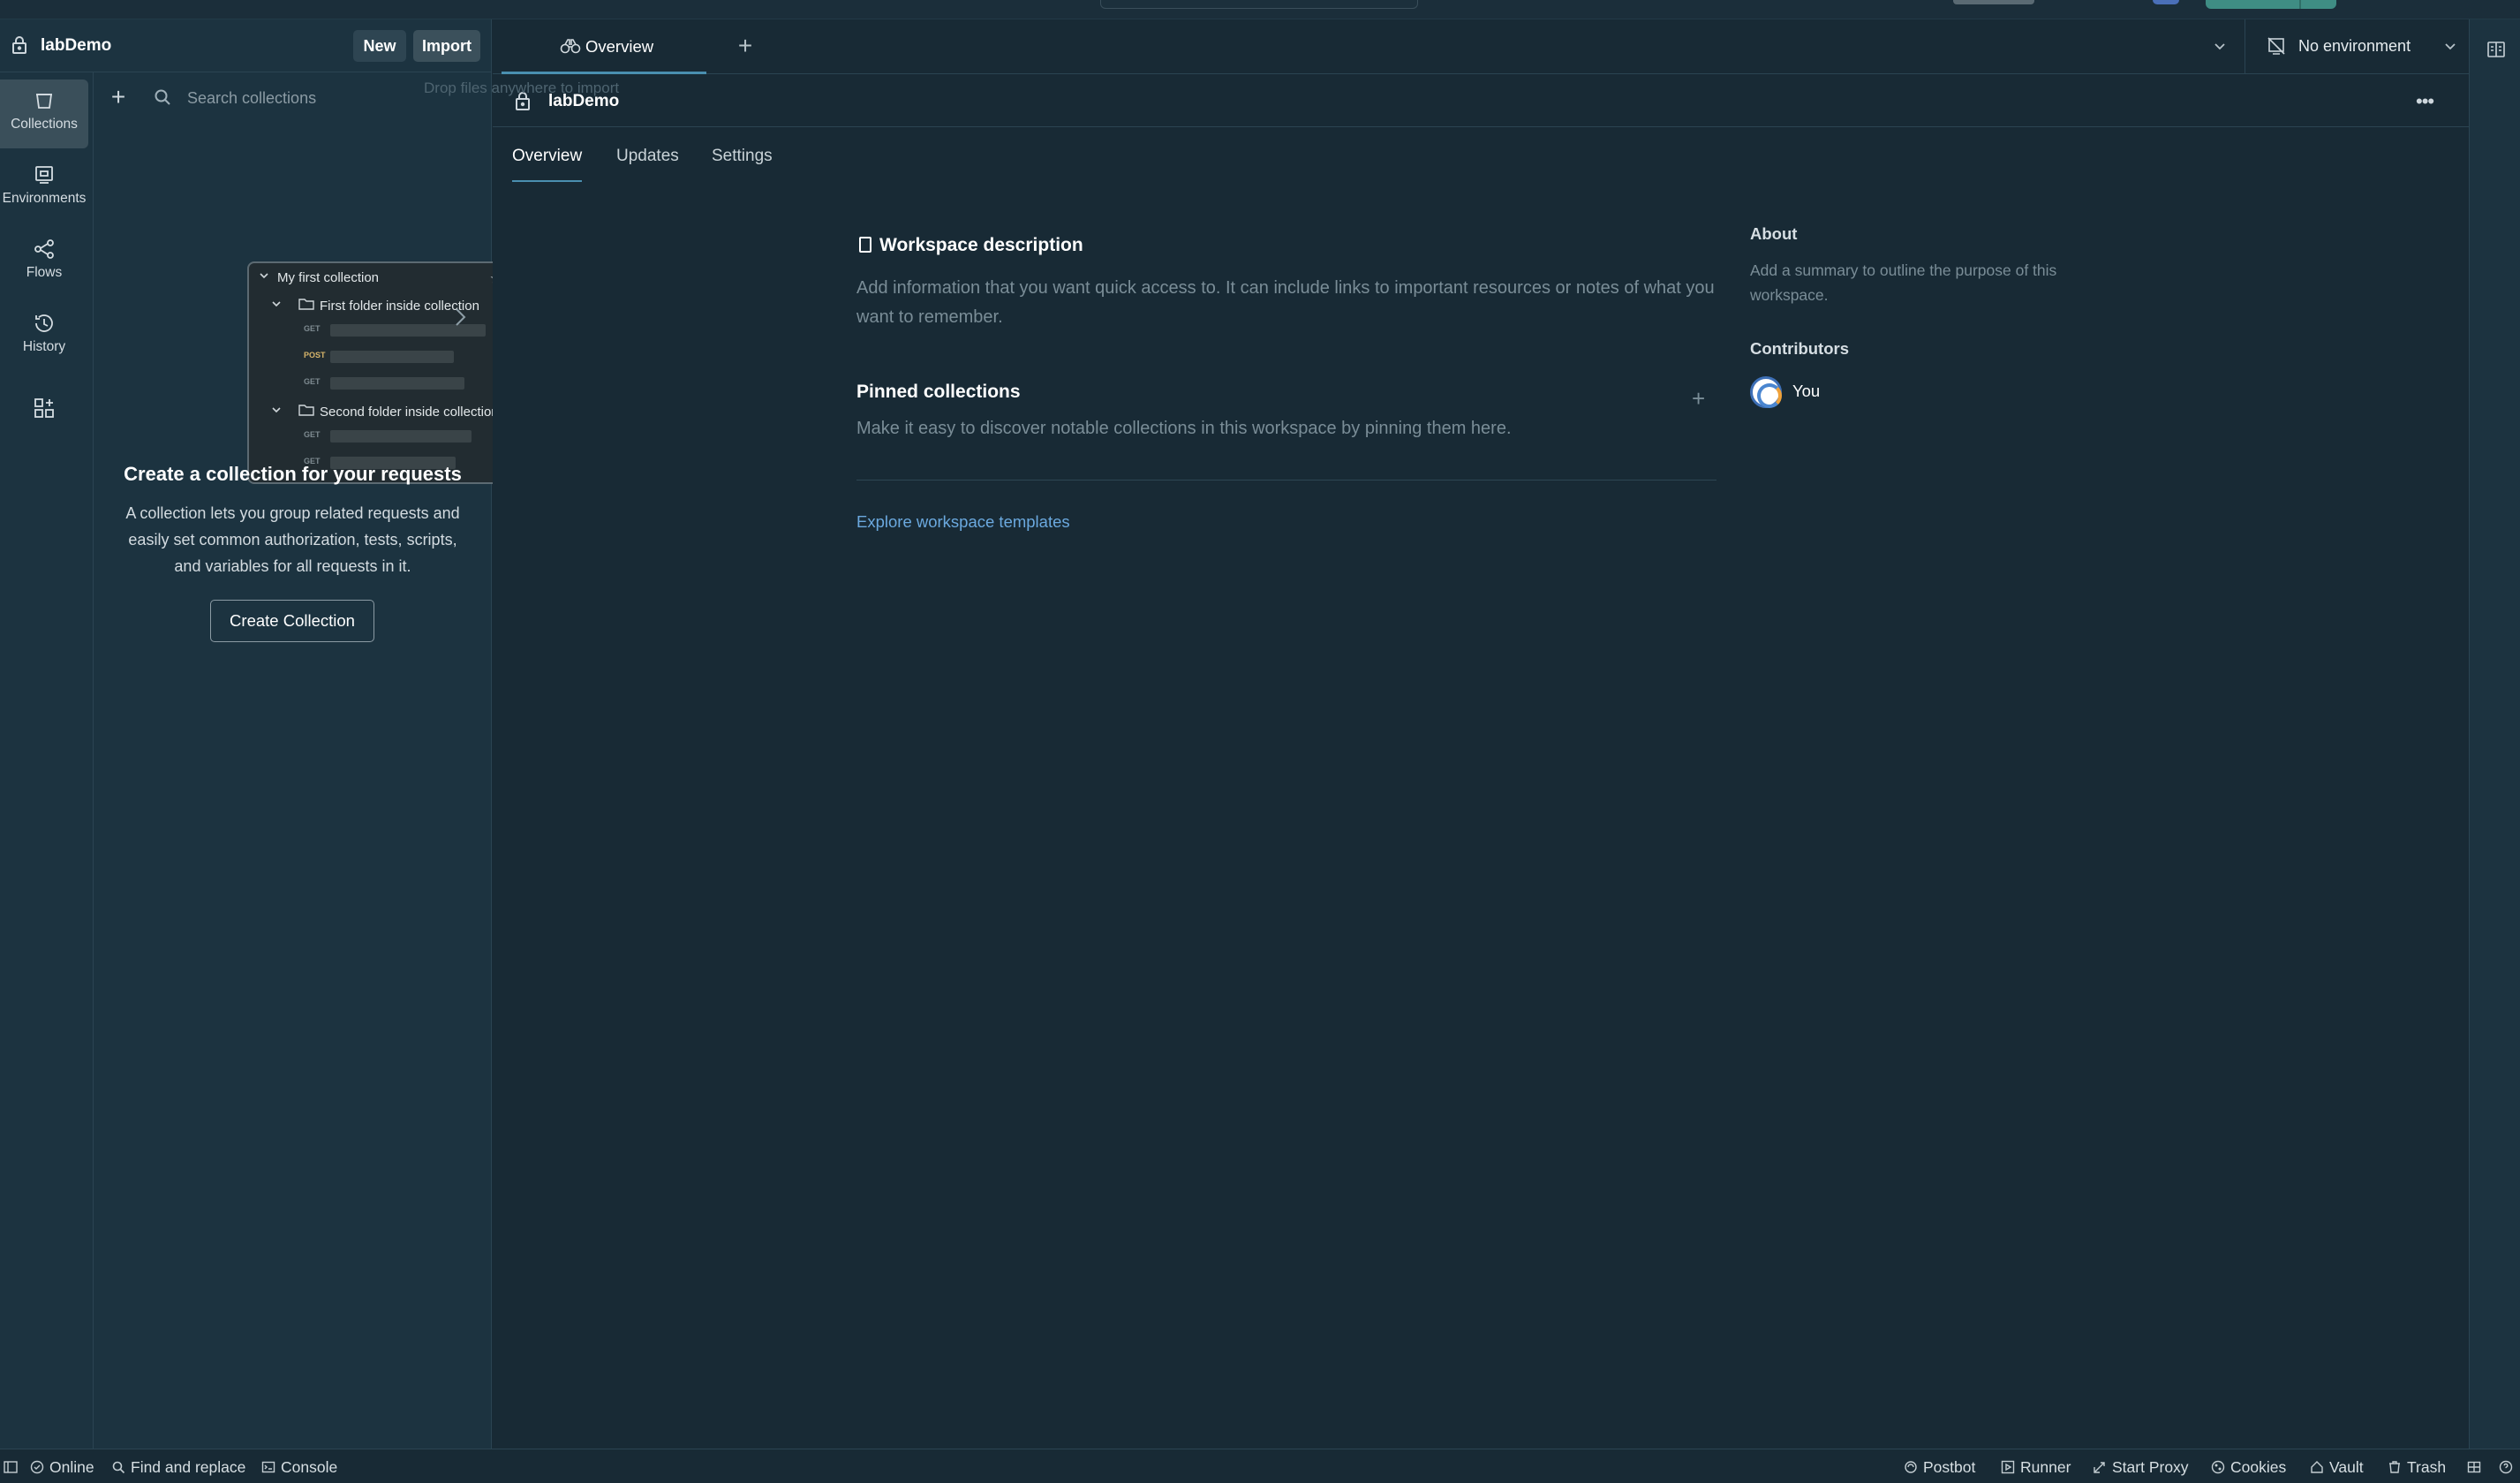 Image resolution: width=2520 pixels, height=1483 pixels. What do you see at coordinates (547, 164) in the screenshot?
I see `subtab-overview: Overview` at bounding box center [547, 164].